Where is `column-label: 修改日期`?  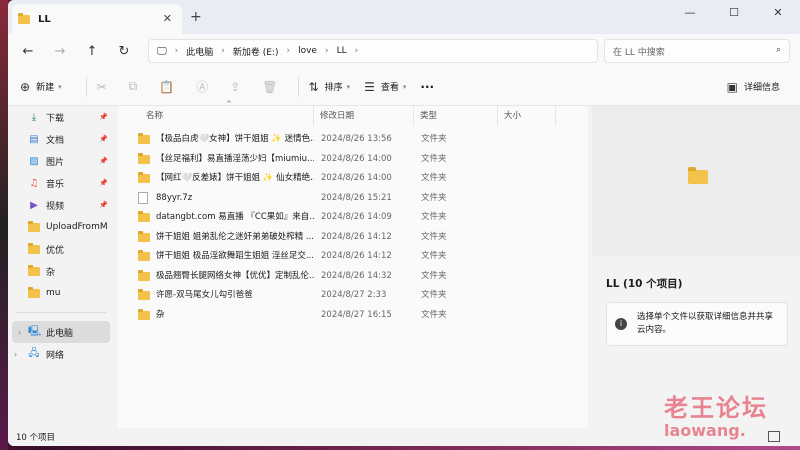 column-label: 修改日期 is located at coordinates (337, 116).